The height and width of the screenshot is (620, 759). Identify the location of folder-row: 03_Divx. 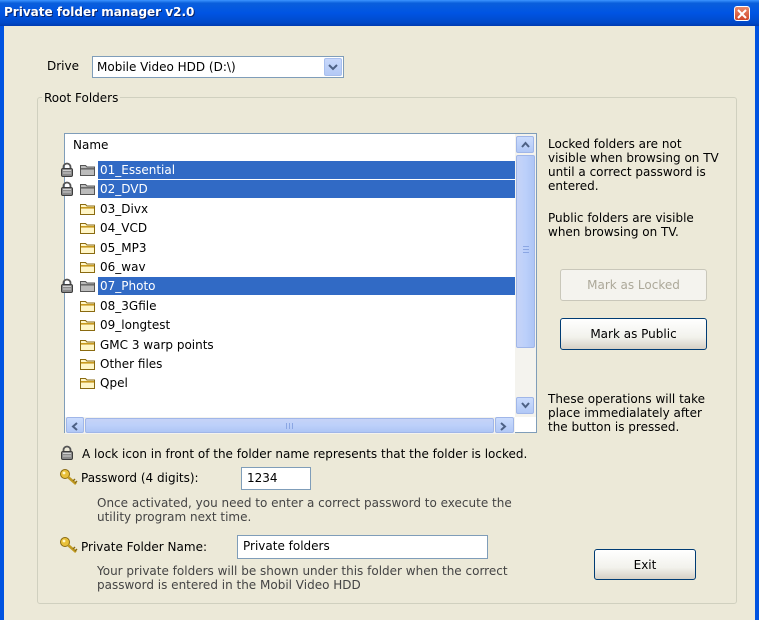
(257, 209).